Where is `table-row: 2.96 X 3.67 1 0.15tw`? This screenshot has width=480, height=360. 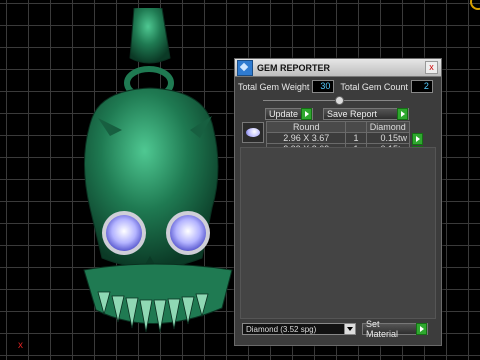 table-row: 2.96 X 3.67 1 0.15tw is located at coordinates (338, 138).